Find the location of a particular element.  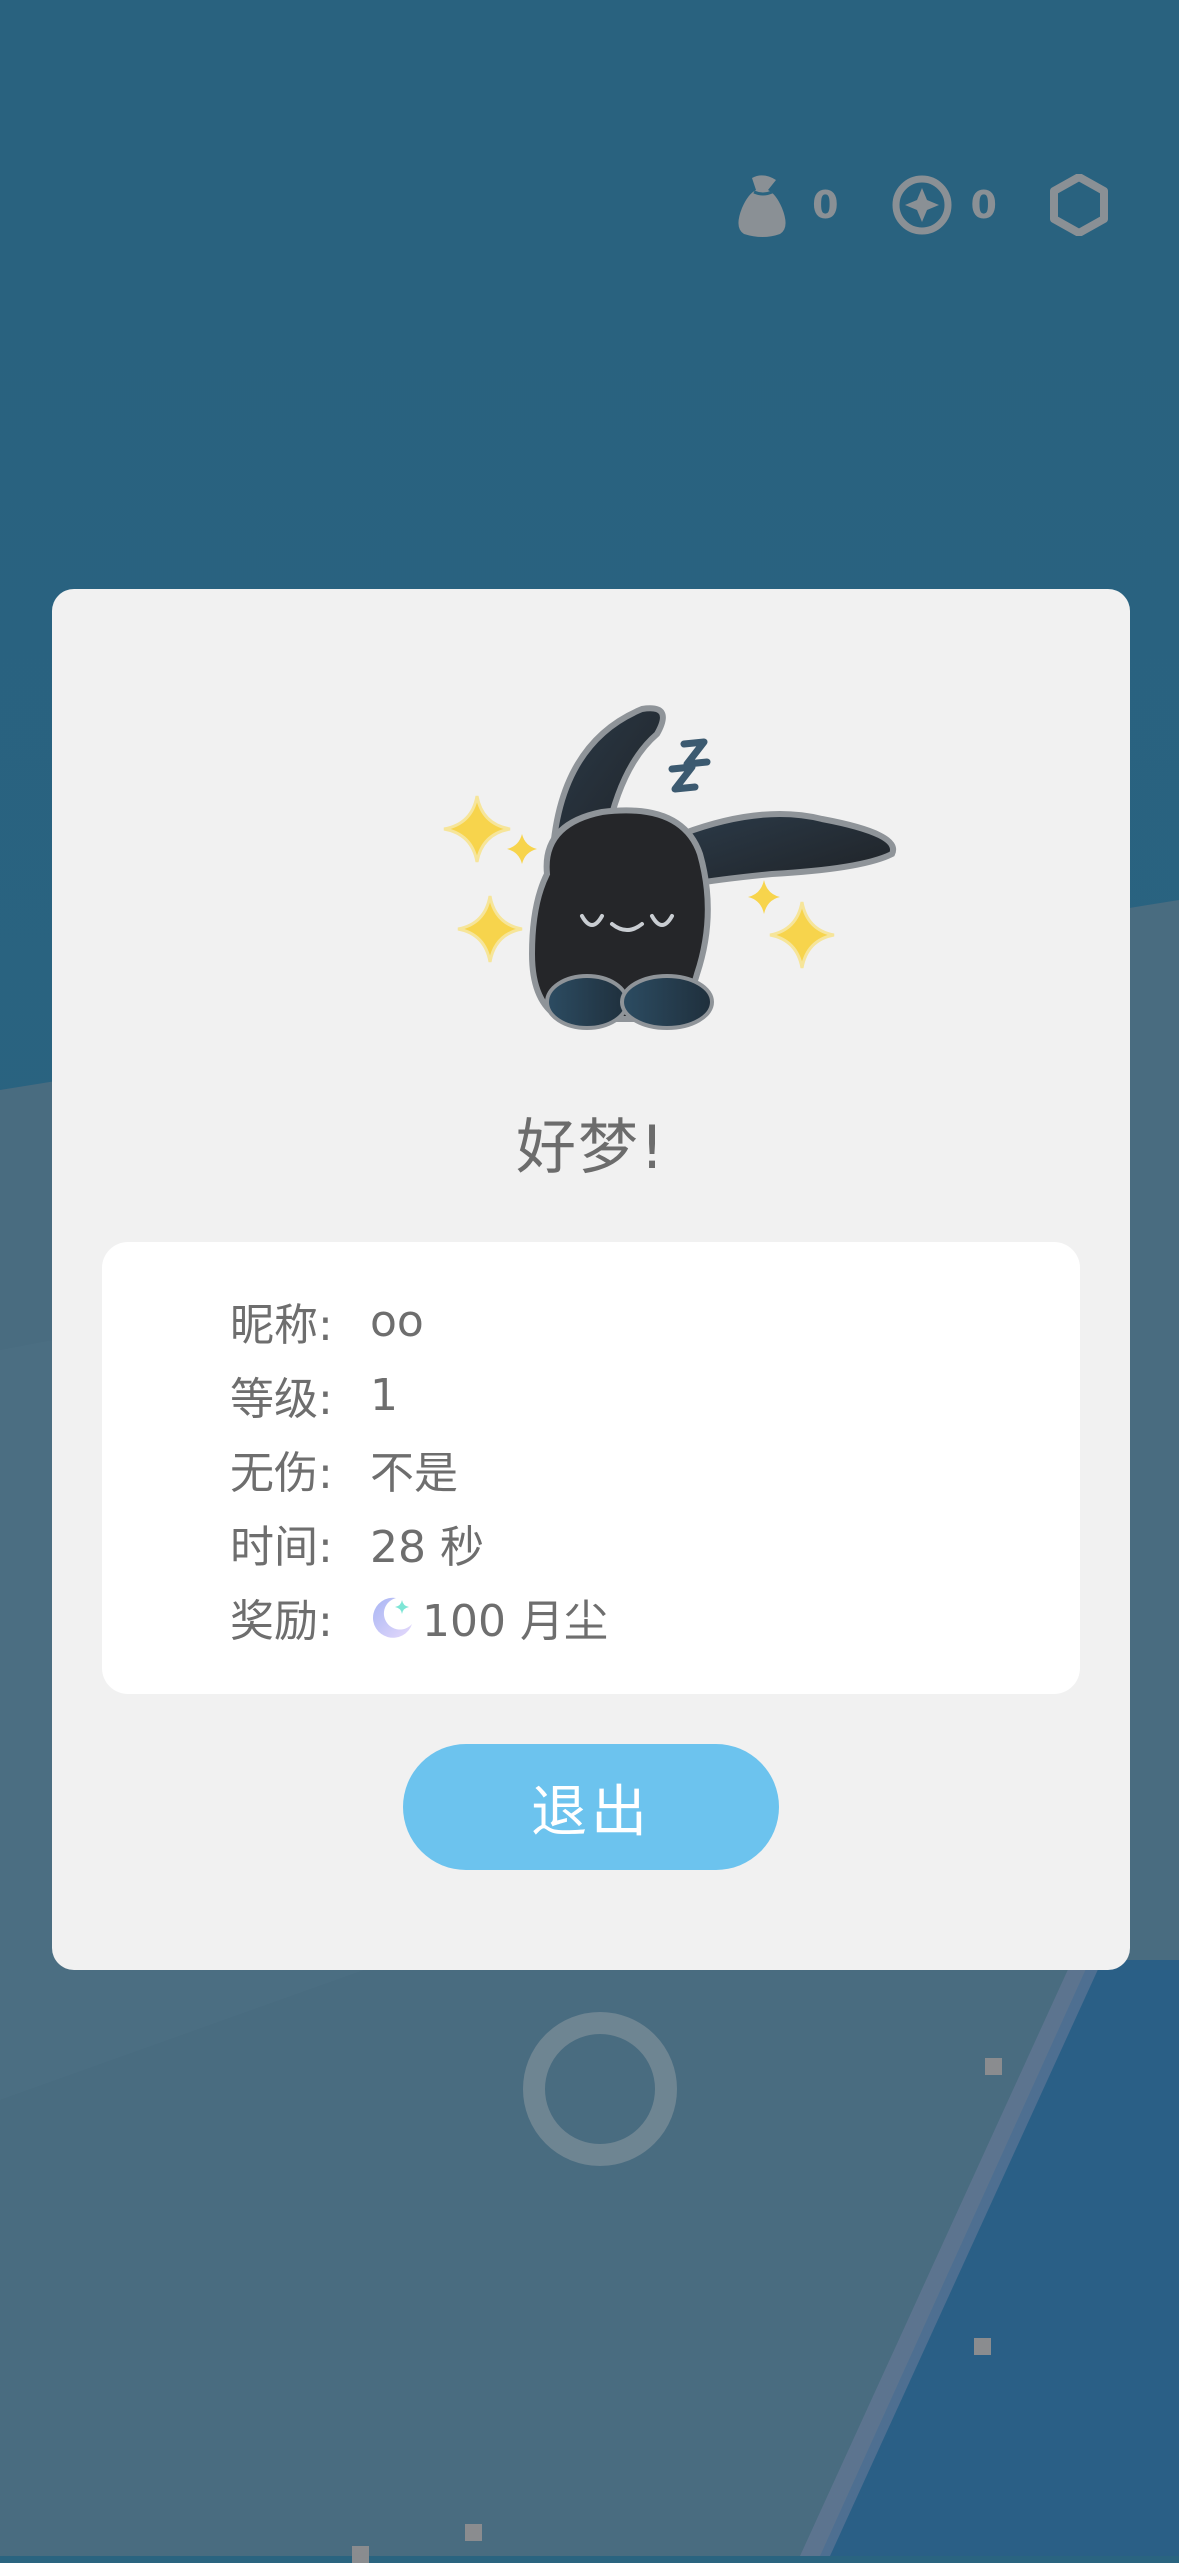

bag-counter: 0 is located at coordinates (785, 205).